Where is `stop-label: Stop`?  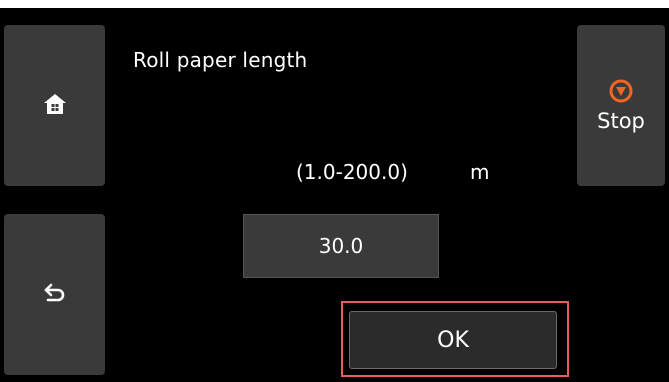 stop-label: Stop is located at coordinates (621, 120).